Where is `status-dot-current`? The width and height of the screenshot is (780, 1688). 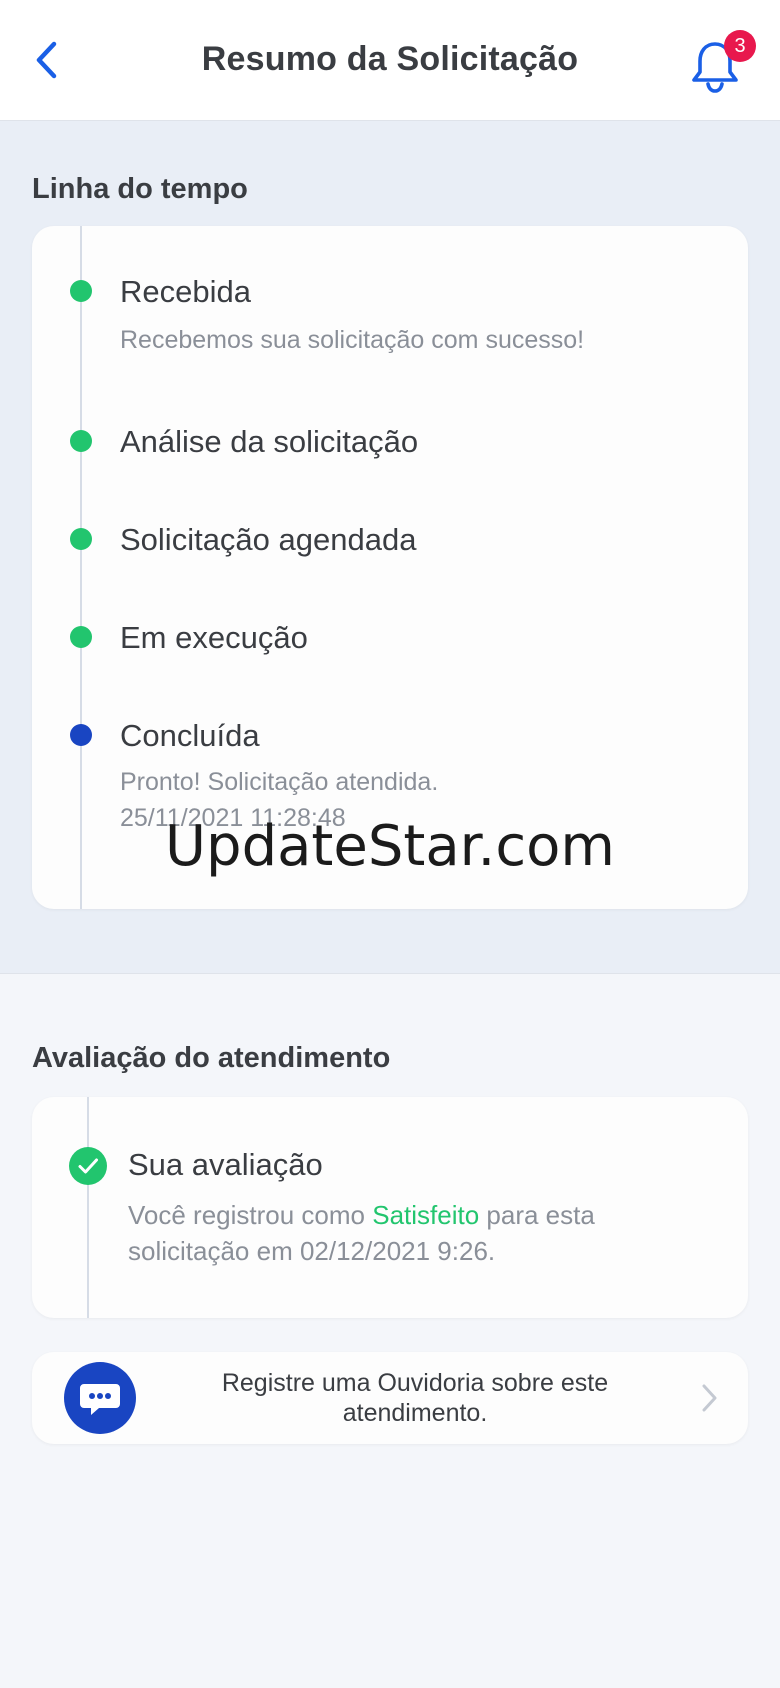
status-dot-current is located at coordinates (81, 735).